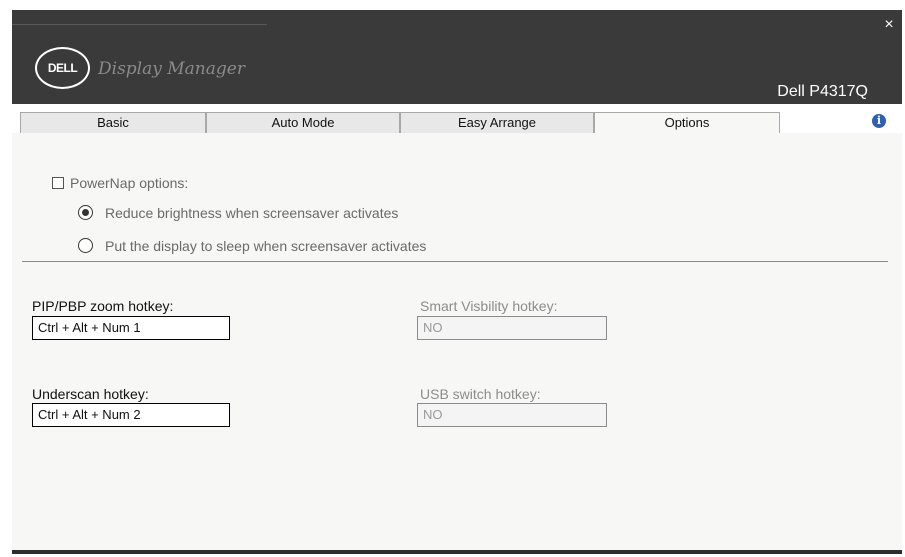 This screenshot has height=557, width=905. Describe the element at coordinates (85, 212) in the screenshot. I see `reduce-brightness-radio` at that location.